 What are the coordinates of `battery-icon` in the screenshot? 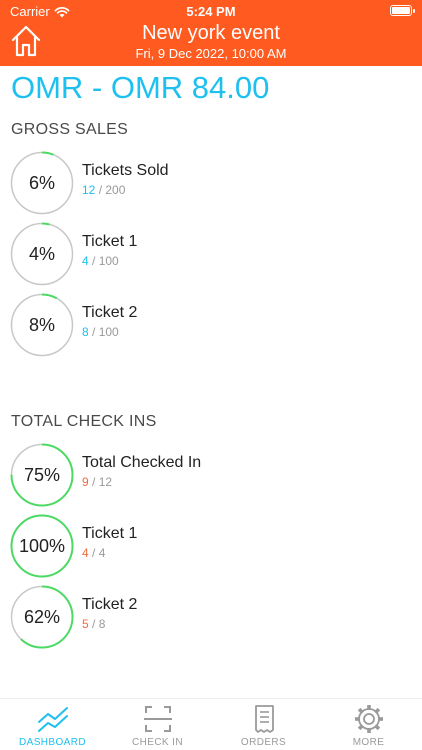 It's located at (402, 10).